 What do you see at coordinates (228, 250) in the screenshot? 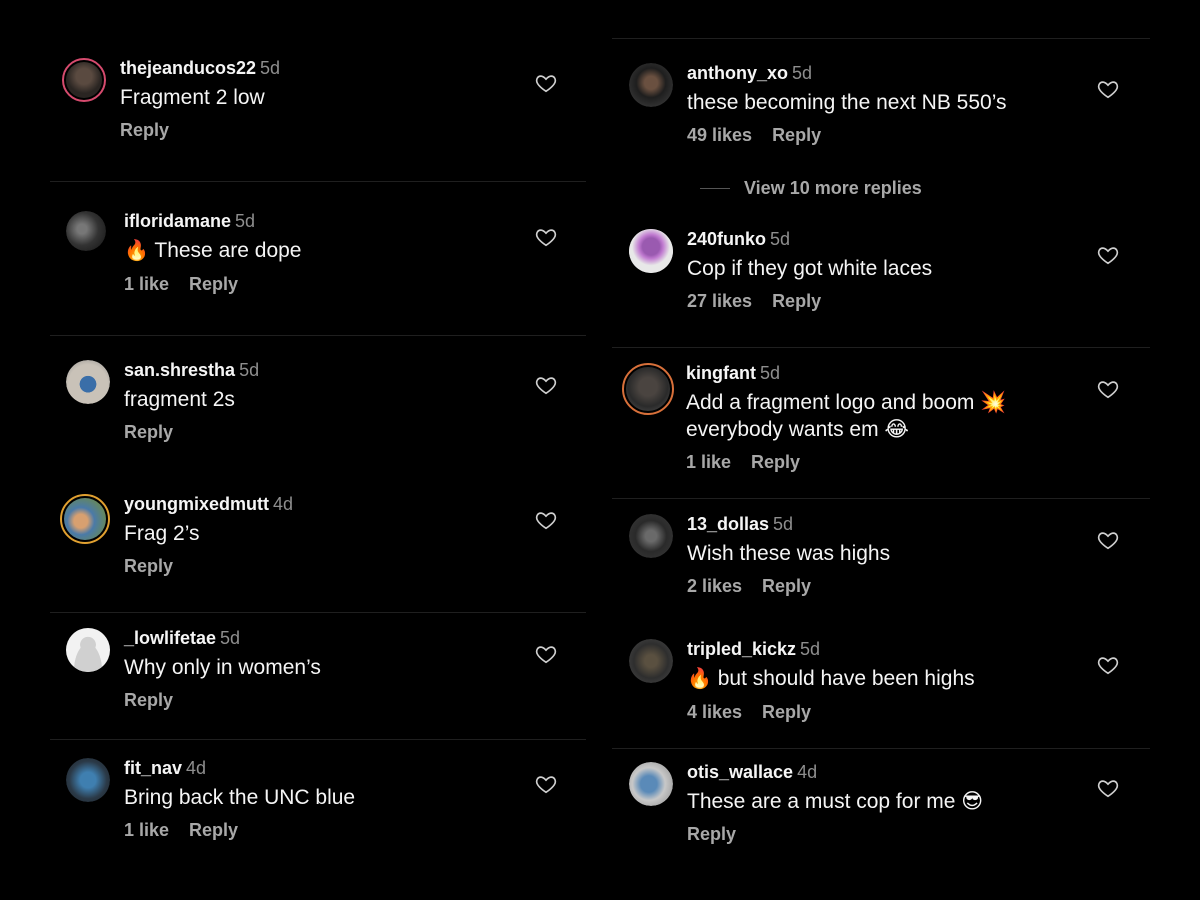
I see `comment-text: These are dope` at bounding box center [228, 250].